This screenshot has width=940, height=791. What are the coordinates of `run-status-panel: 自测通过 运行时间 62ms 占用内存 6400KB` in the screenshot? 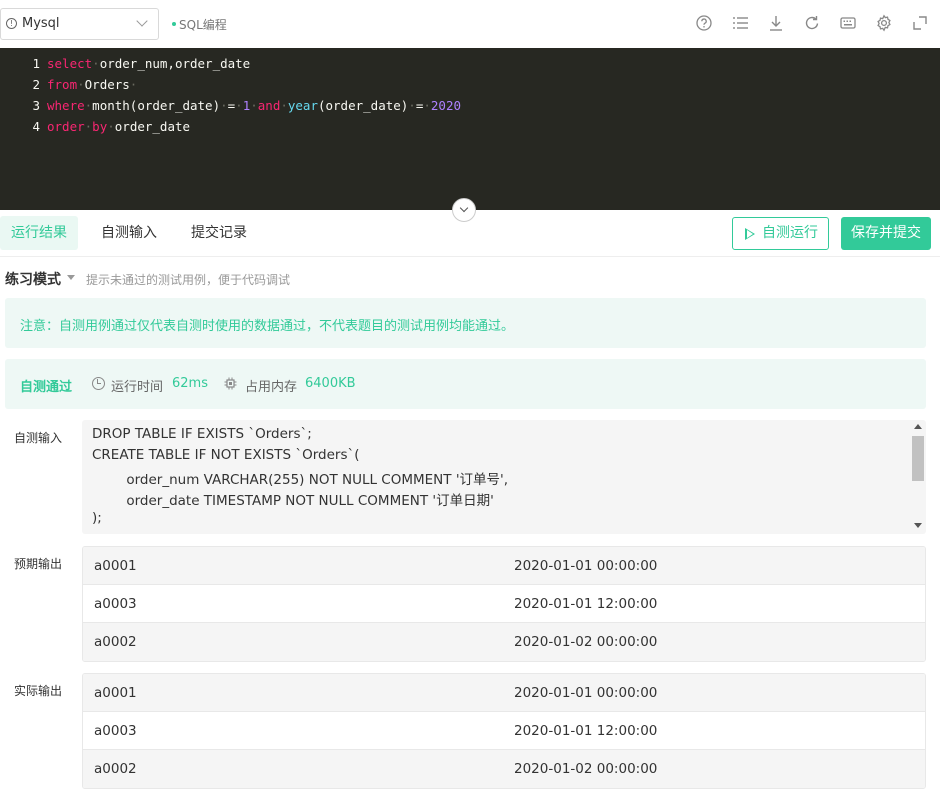 It's located at (465, 384).